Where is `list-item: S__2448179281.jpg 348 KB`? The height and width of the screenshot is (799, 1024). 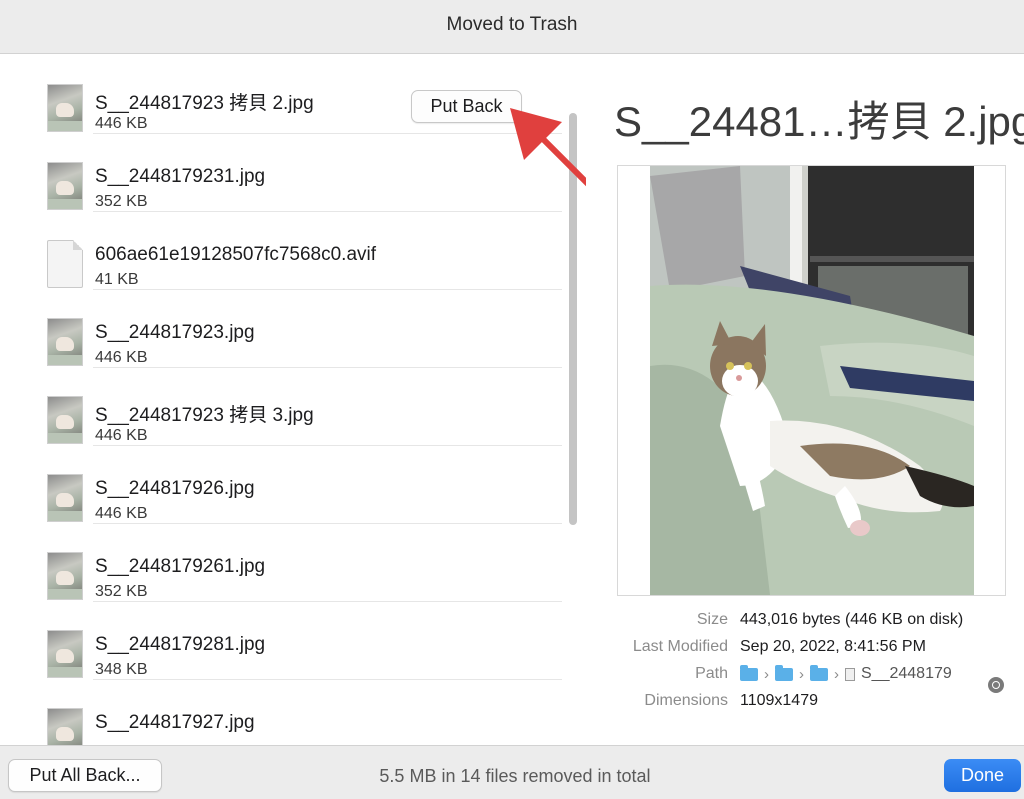 list-item: S__2448179281.jpg 348 KB is located at coordinates (281, 640).